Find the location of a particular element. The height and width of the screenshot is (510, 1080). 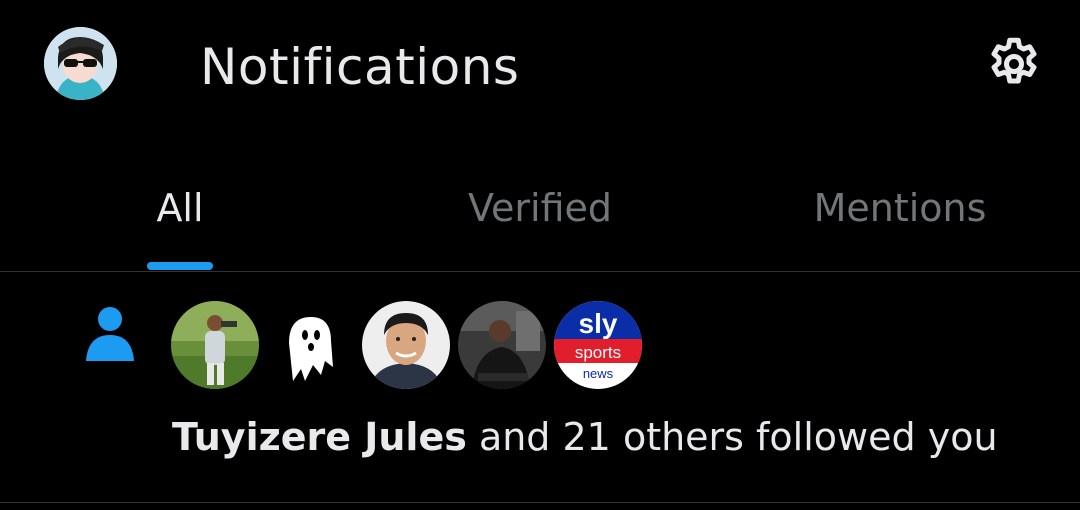

svg-text: news is located at coordinates (598, 373).